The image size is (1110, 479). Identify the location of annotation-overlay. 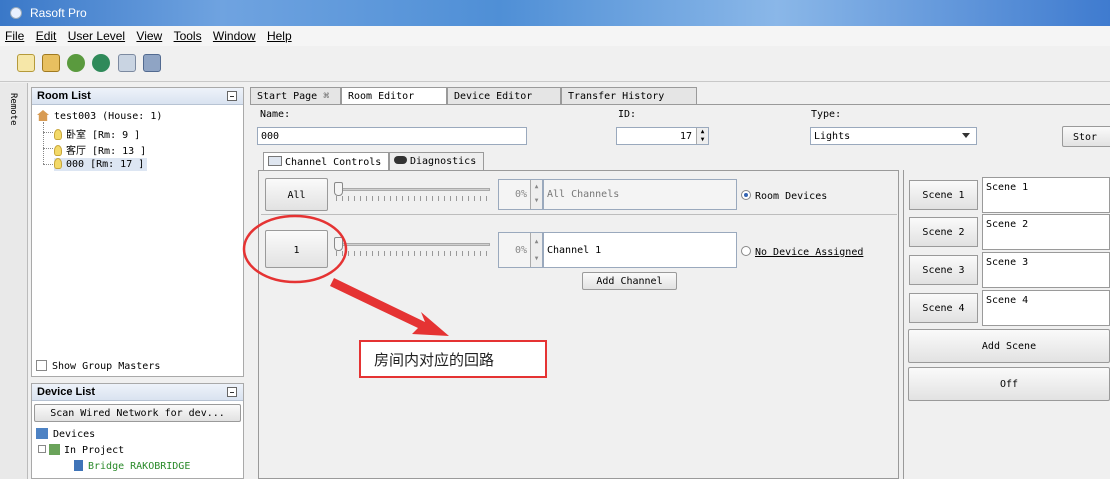
(345, 275).